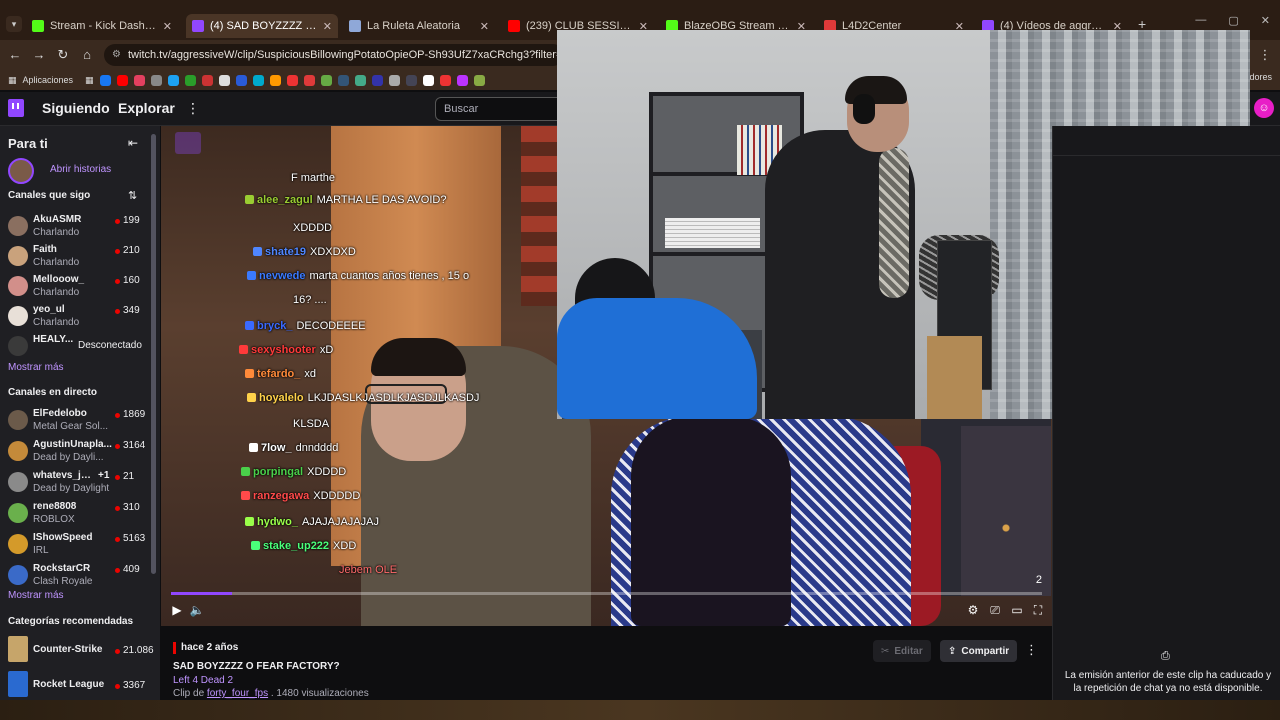 This screenshot has height=720, width=1280. What do you see at coordinates (81, 421) in the screenshot?
I see `sidebar-live-channel: ElFedelobo Metal Gear Sol... 1869` at bounding box center [81, 421].